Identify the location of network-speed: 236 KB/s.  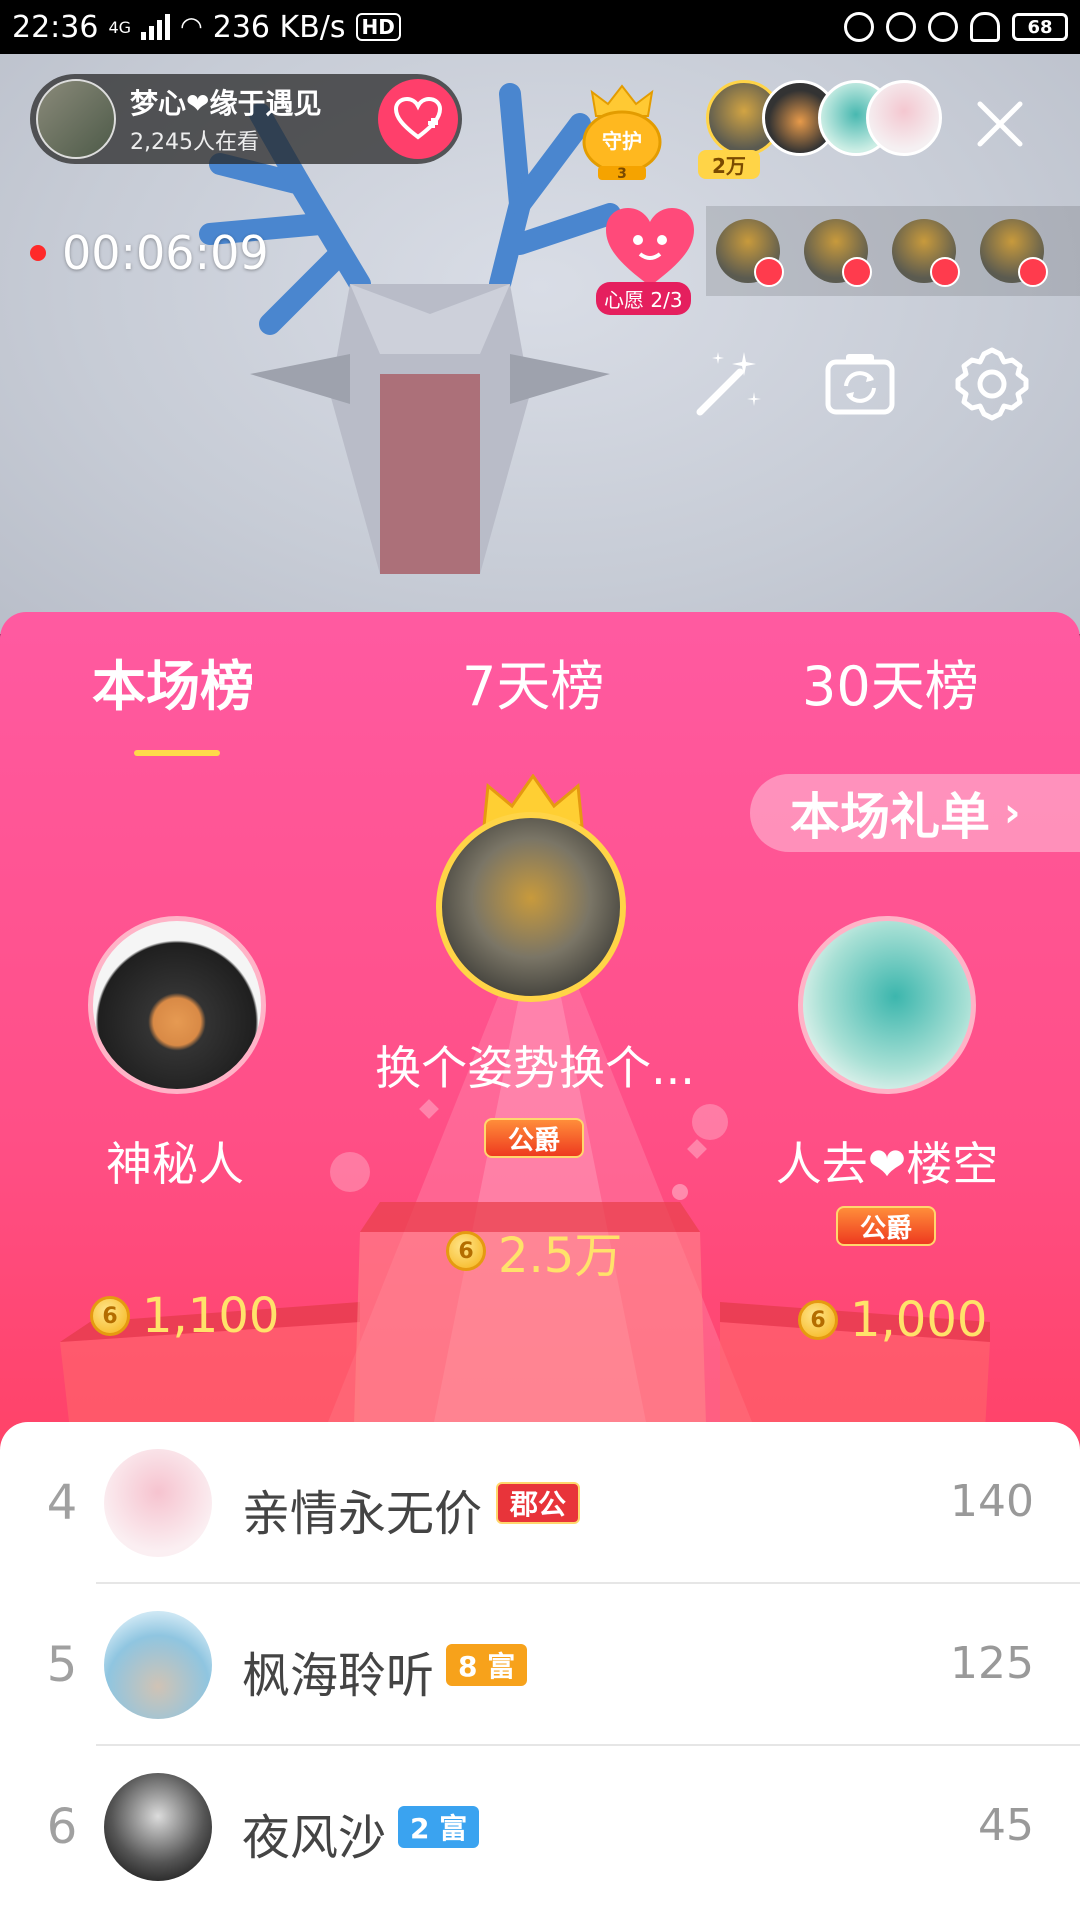
(279, 27).